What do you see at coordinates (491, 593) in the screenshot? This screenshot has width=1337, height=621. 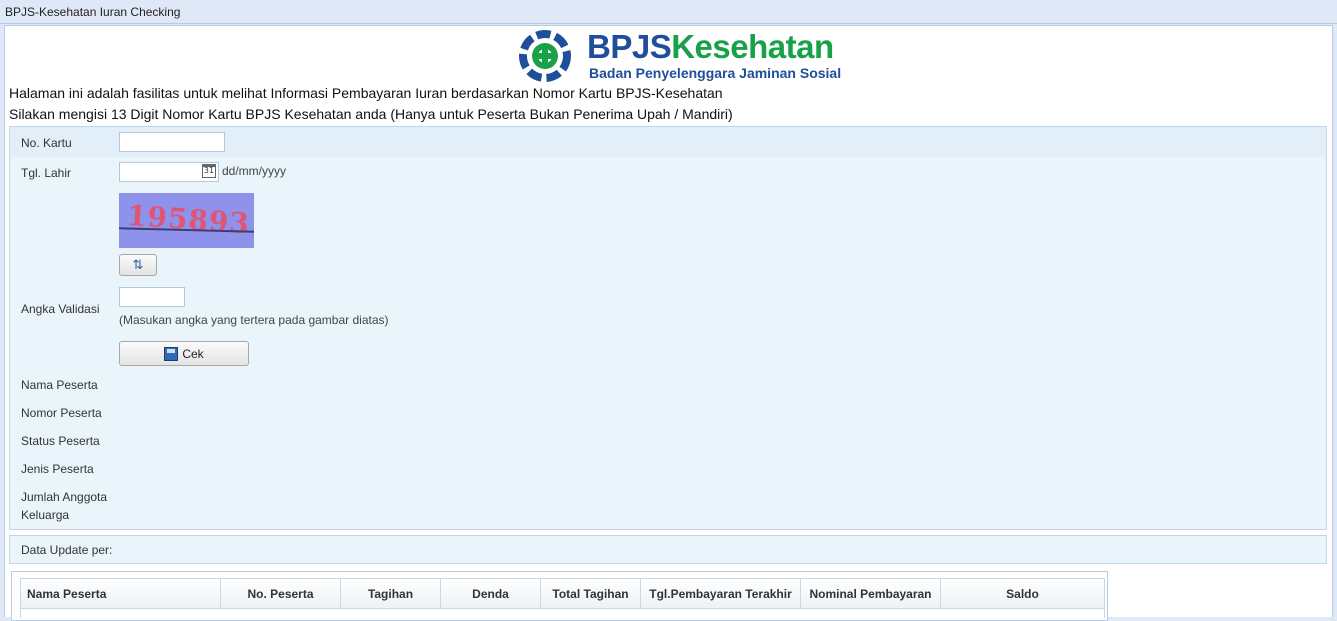 I see `column-header-denda: Denda` at bounding box center [491, 593].